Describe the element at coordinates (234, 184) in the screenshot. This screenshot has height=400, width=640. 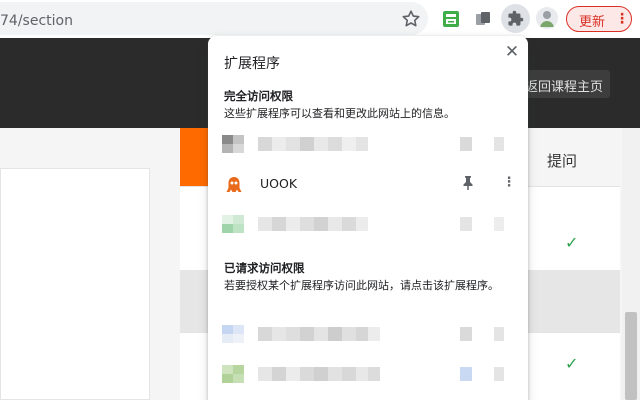
I see `uook-extension-icon` at that location.